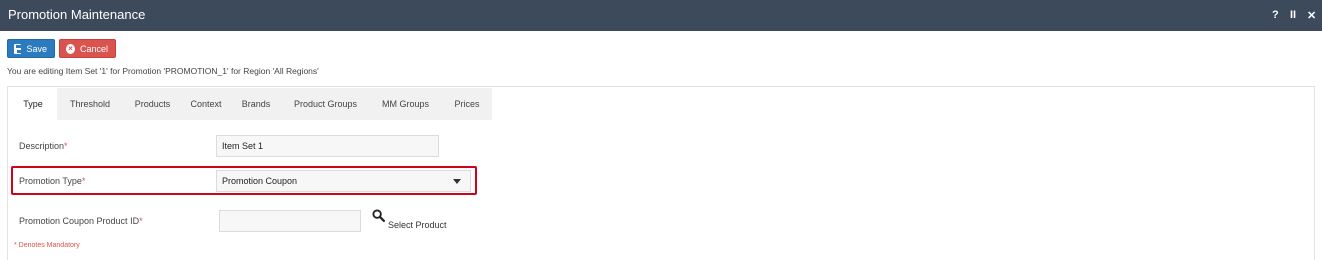 Image resolution: width=1322 pixels, height=260 pixels. I want to click on save-button-label: Save, so click(36, 48).